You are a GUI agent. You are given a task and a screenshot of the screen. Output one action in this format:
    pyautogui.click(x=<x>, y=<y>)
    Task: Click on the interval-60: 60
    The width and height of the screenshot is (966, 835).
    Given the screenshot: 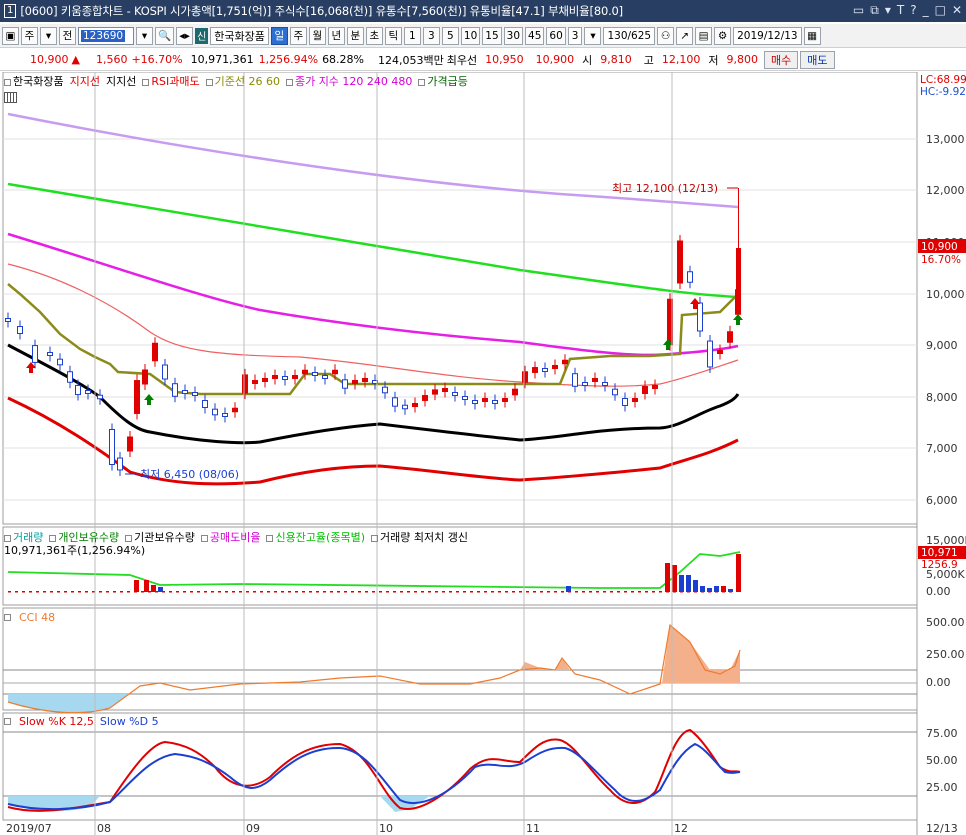 What is the action you would take?
    pyautogui.click(x=556, y=35)
    